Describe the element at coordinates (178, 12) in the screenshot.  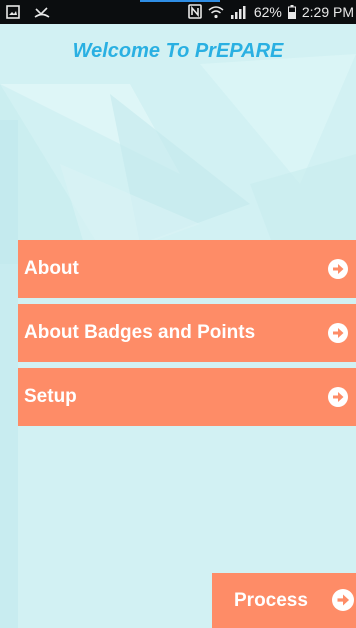
I see `status-bar: 62% 2:29 PM` at that location.